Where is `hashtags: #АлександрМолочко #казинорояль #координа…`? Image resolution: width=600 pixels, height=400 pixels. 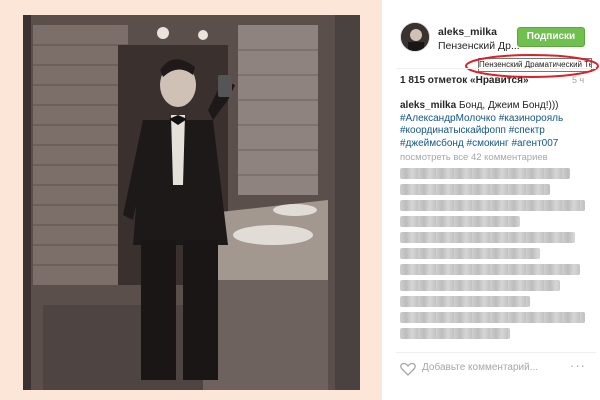 hashtags: #АлександрМолочко #казинорояль #координа… is located at coordinates (498, 132).